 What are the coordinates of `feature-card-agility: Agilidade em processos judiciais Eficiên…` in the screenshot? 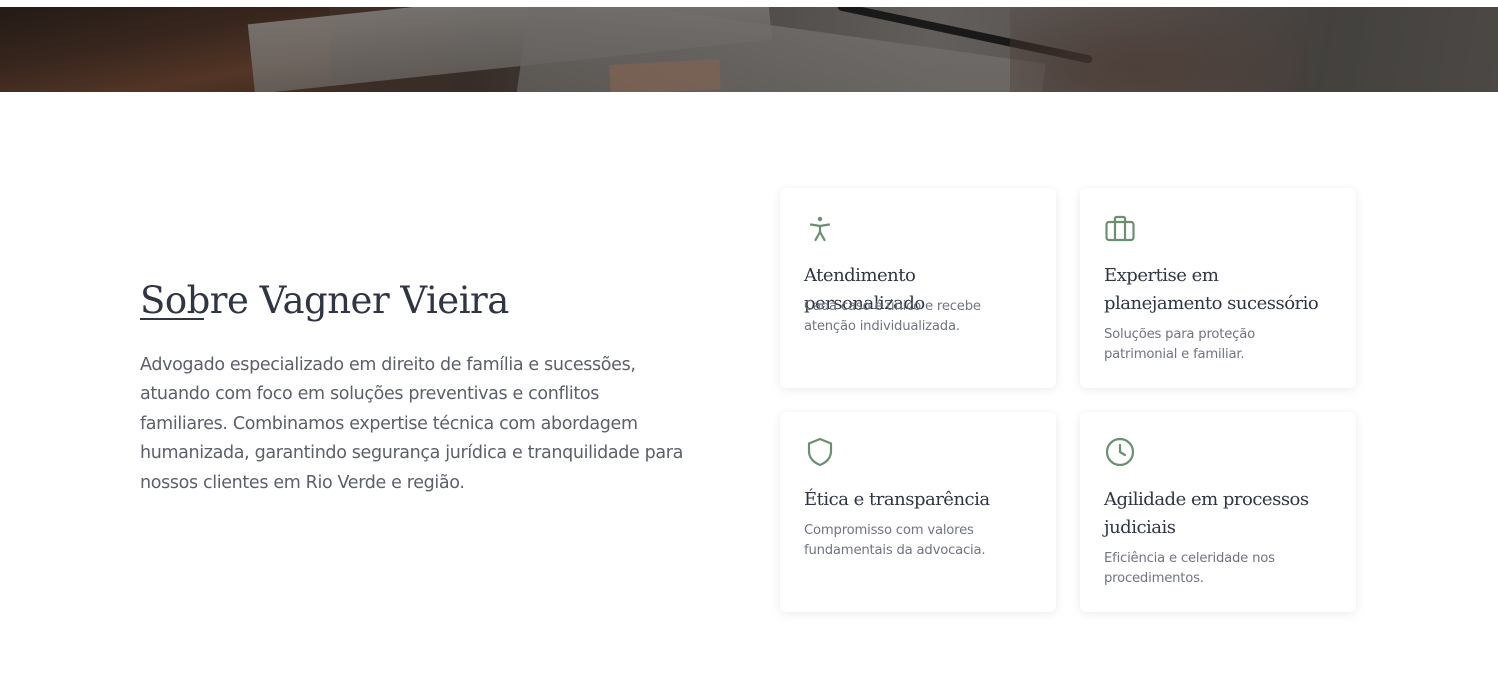 It's located at (1218, 512).